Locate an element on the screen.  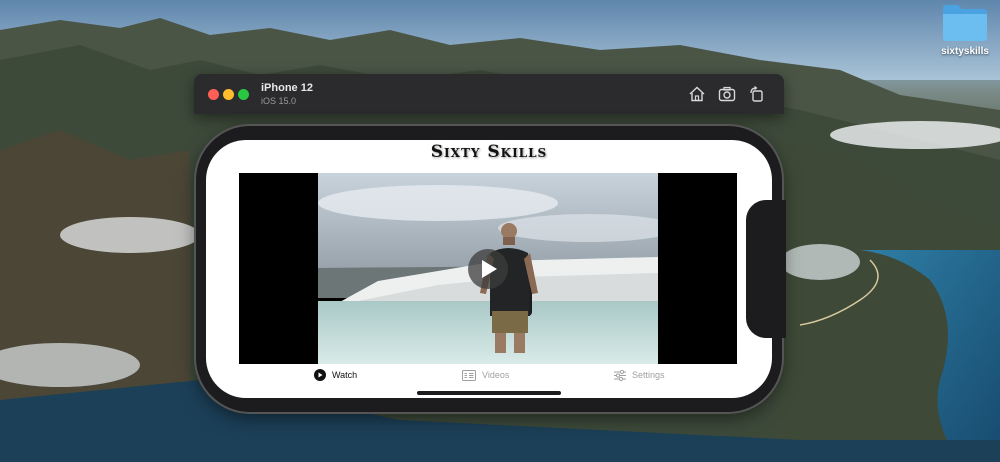
tab-watch: Watch is located at coordinates (335, 375).